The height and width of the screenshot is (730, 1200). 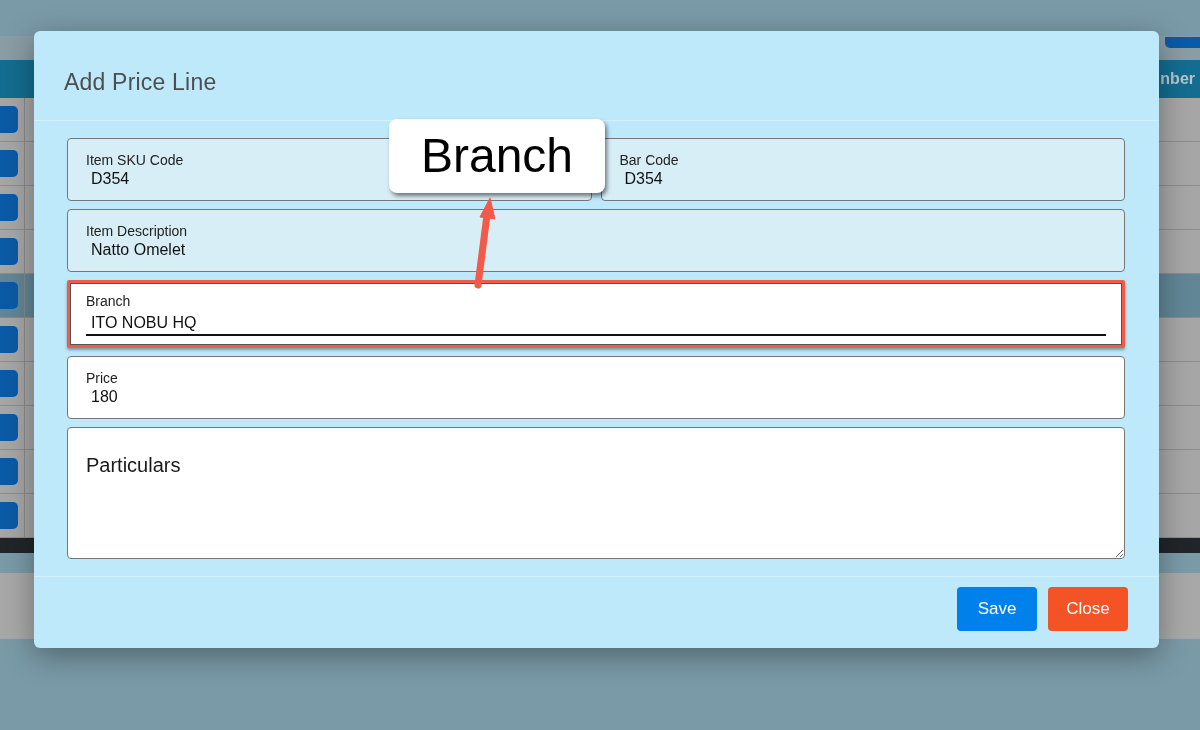 I want to click on text-input: ITO NOBU HQ, so click(x=596, y=324).